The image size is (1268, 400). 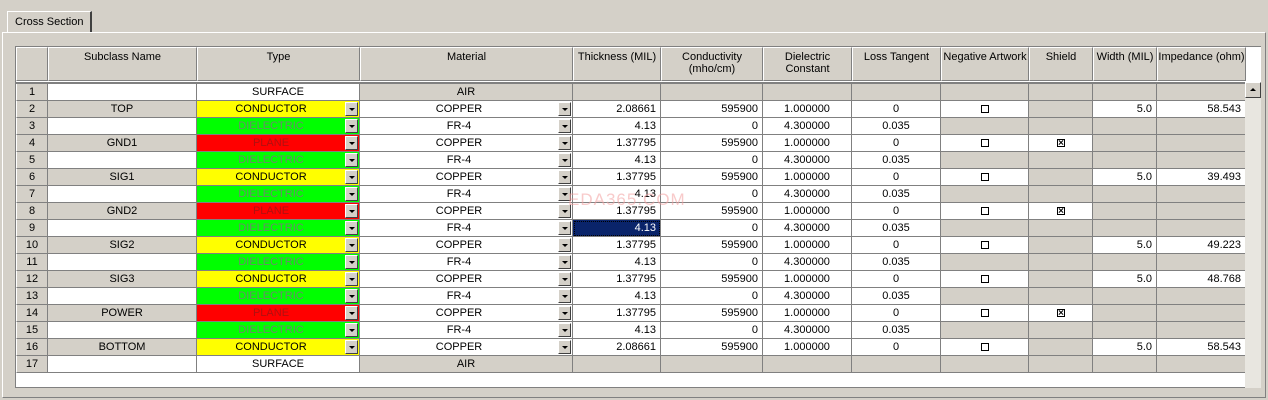 What do you see at coordinates (1253, 90) in the screenshot?
I see `scroll-up-button` at bounding box center [1253, 90].